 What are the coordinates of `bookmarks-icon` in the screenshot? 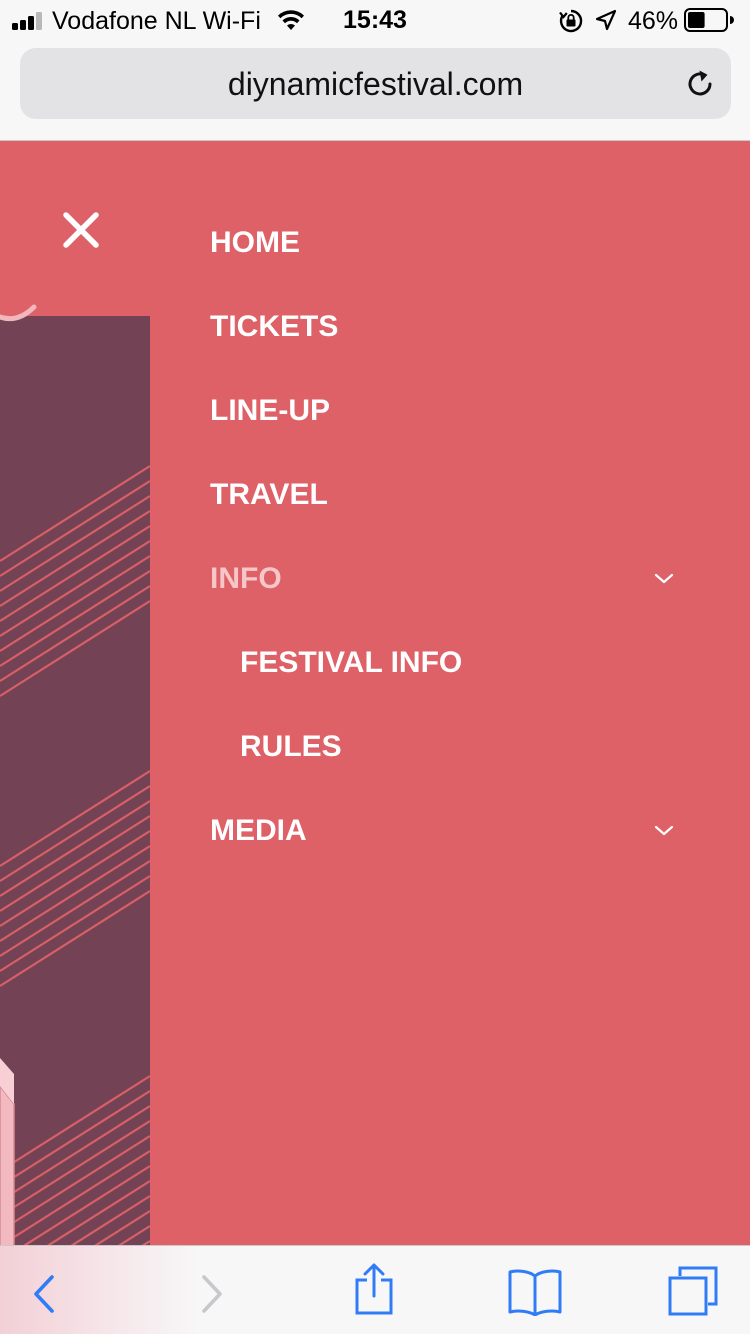 It's located at (535, 1292).